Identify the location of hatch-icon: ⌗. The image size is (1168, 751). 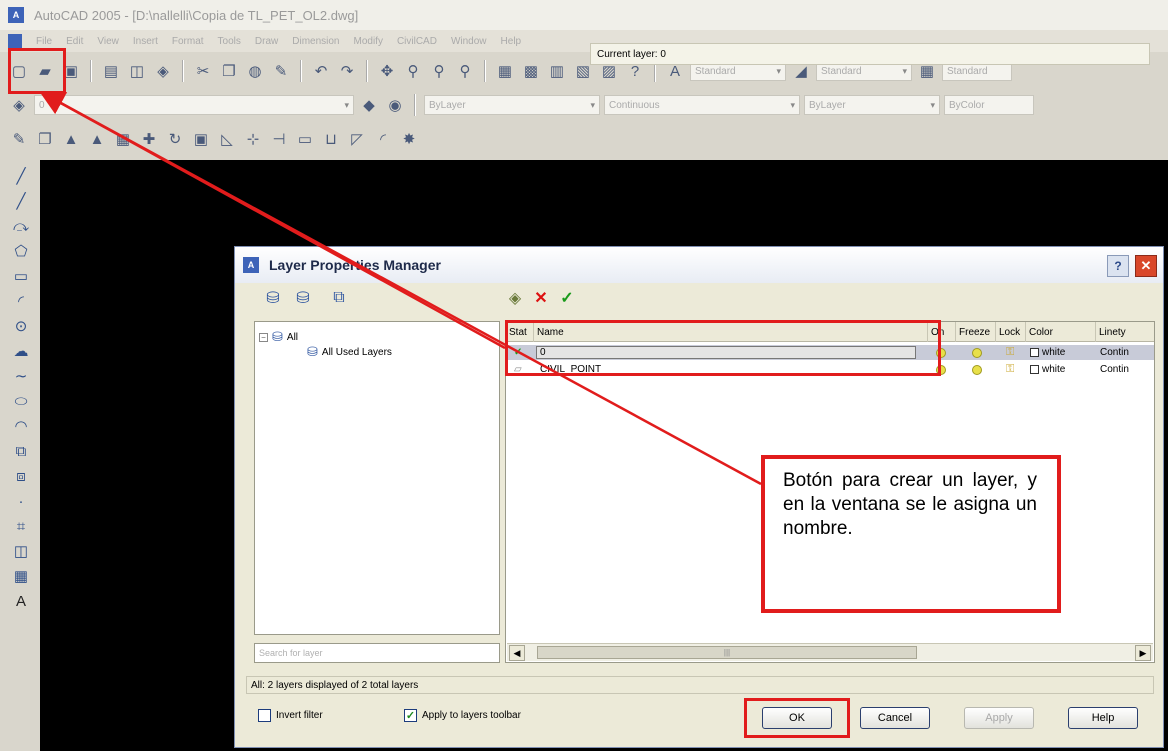
(21, 526).